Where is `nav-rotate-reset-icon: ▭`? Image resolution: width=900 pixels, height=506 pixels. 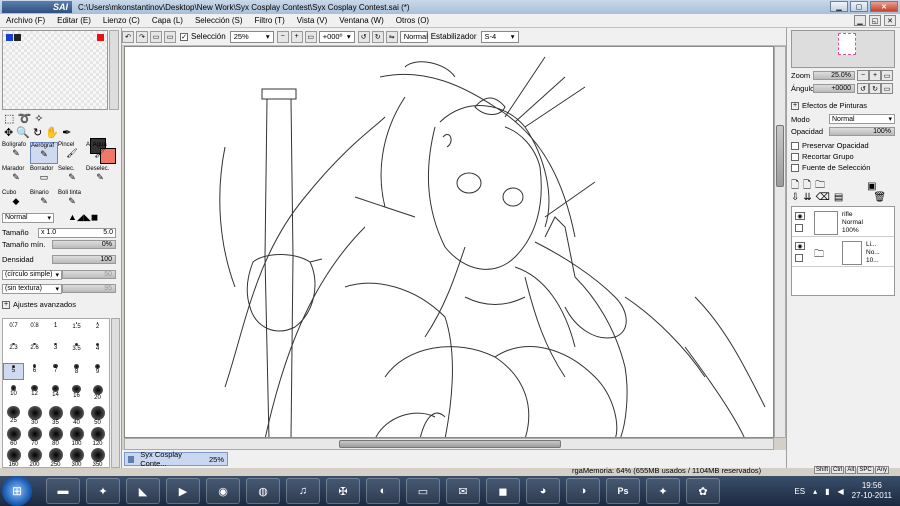
nav-rotate-reset-icon: ▭ is located at coordinates (887, 88).